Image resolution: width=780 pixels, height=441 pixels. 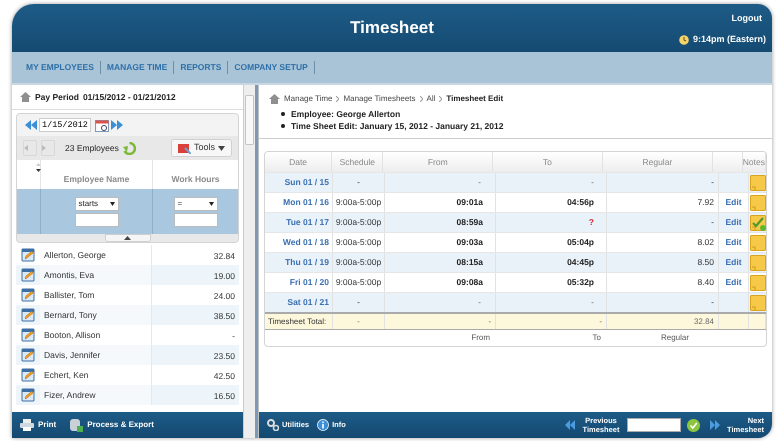 What do you see at coordinates (96, 203) in the screenshot?
I see `filter-dropdown: starts` at bounding box center [96, 203].